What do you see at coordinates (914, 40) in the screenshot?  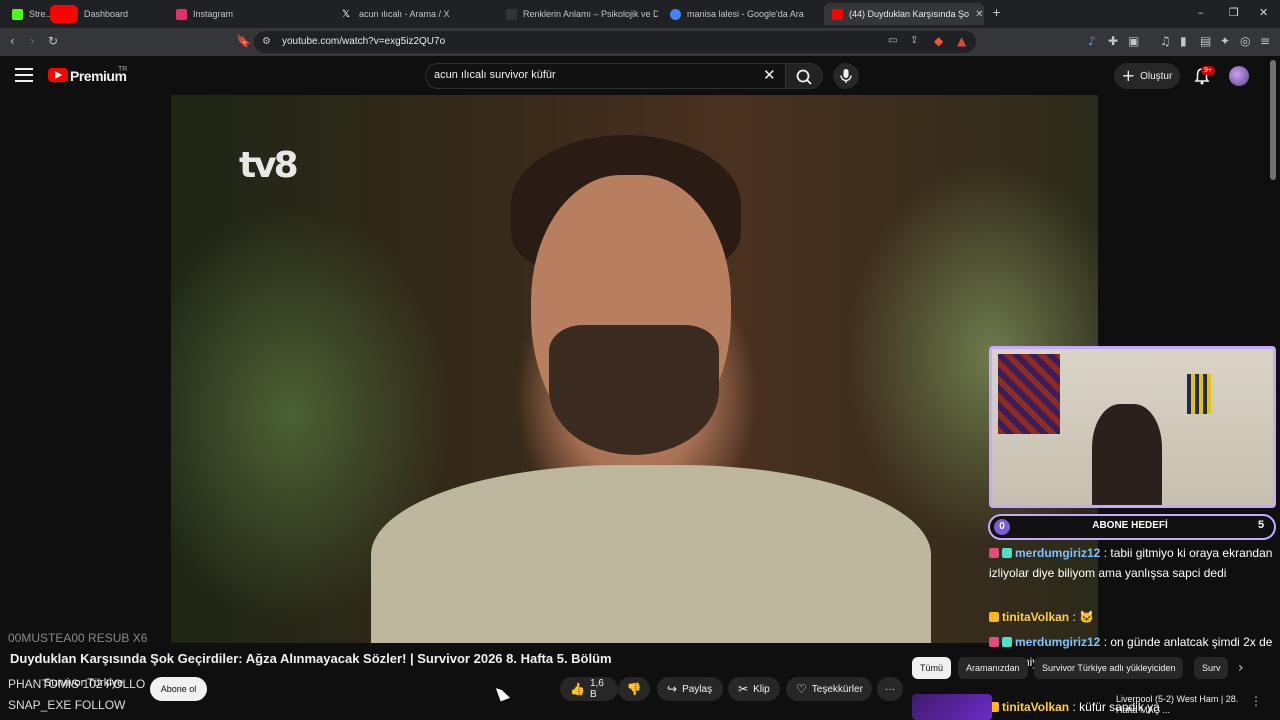 I see `share-icon: ⇪` at bounding box center [914, 40].